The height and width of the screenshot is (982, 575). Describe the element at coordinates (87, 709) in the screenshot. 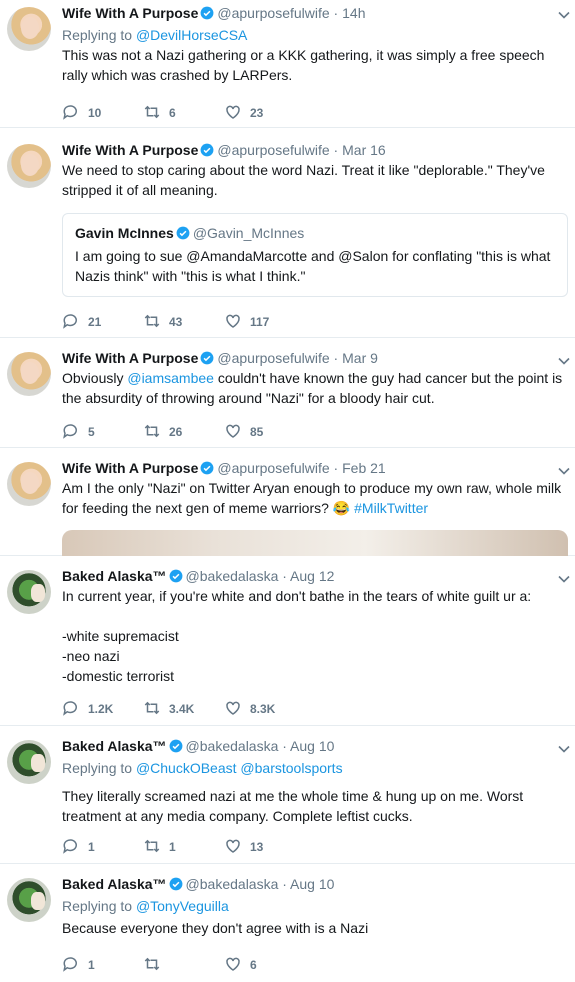

I see `reply-button: 1.2K` at that location.